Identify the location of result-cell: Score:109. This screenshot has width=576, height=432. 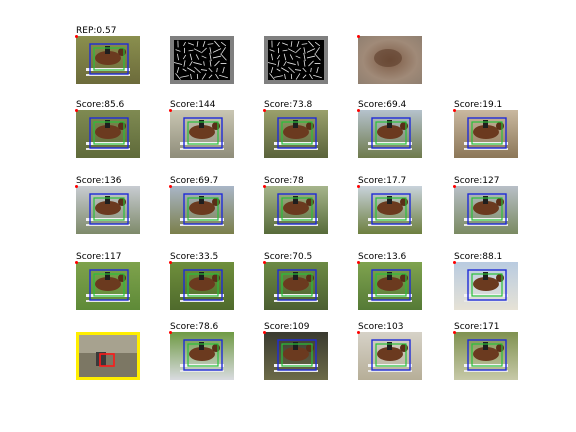
(295, 351).